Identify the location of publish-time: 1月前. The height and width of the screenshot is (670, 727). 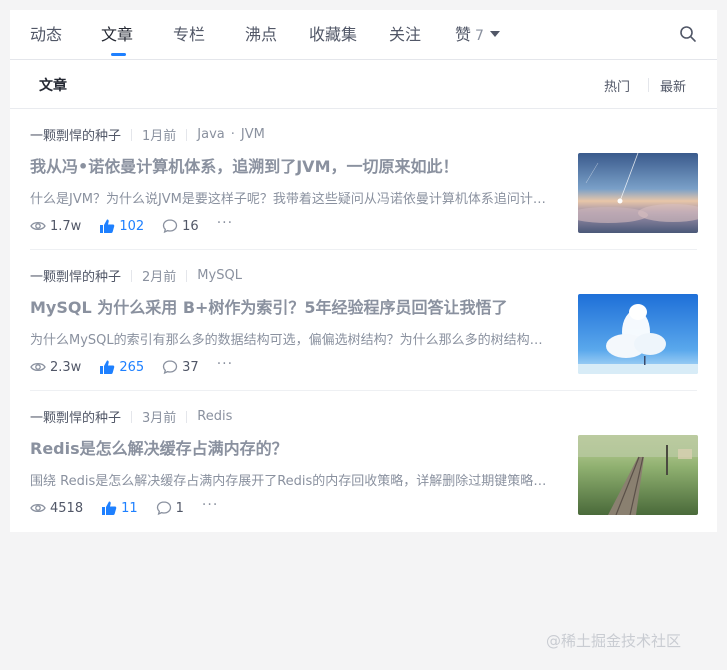
(159, 136).